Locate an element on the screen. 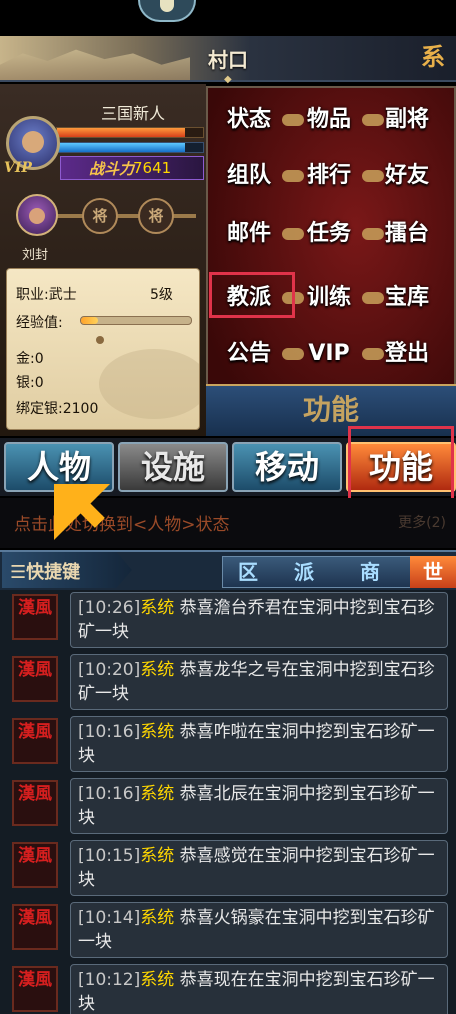  level-label: 5级 is located at coordinates (161, 295).